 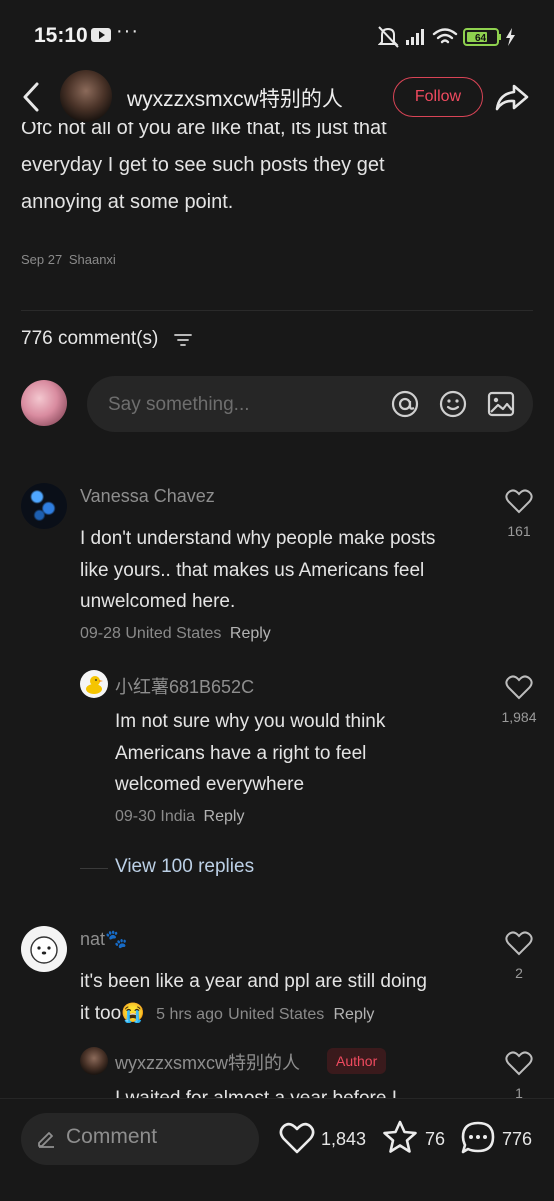 I want to click on replies-divider, so click(x=94, y=868).